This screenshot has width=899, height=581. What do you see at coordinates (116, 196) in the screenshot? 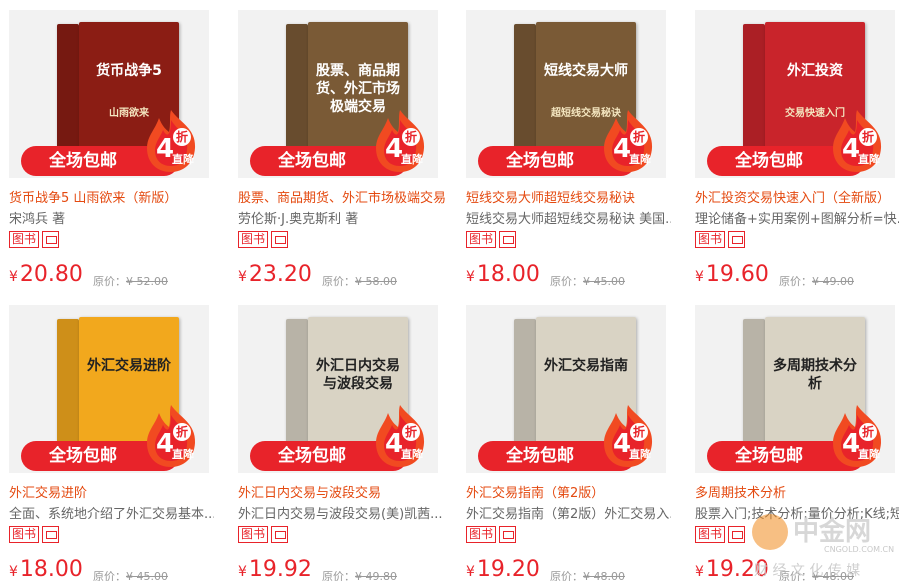
I see `product-name: 货币战争5 山雨欲来（新版）` at bounding box center [116, 196].